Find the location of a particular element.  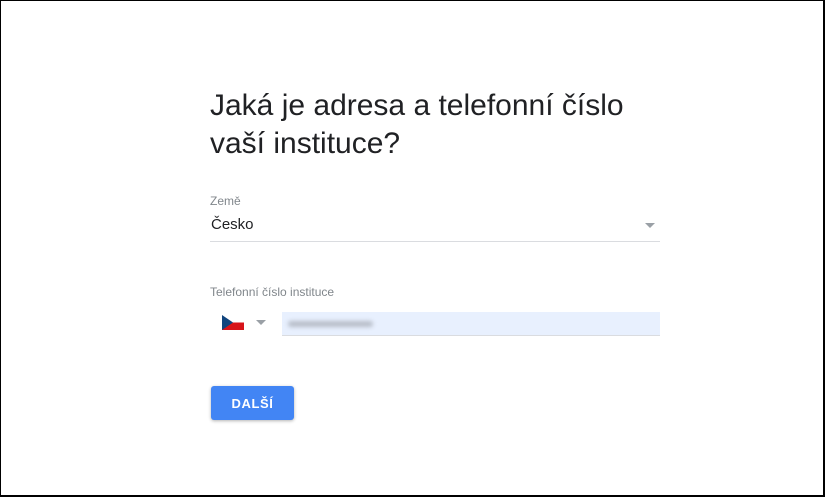

czech-flag-icon is located at coordinates (233, 322).